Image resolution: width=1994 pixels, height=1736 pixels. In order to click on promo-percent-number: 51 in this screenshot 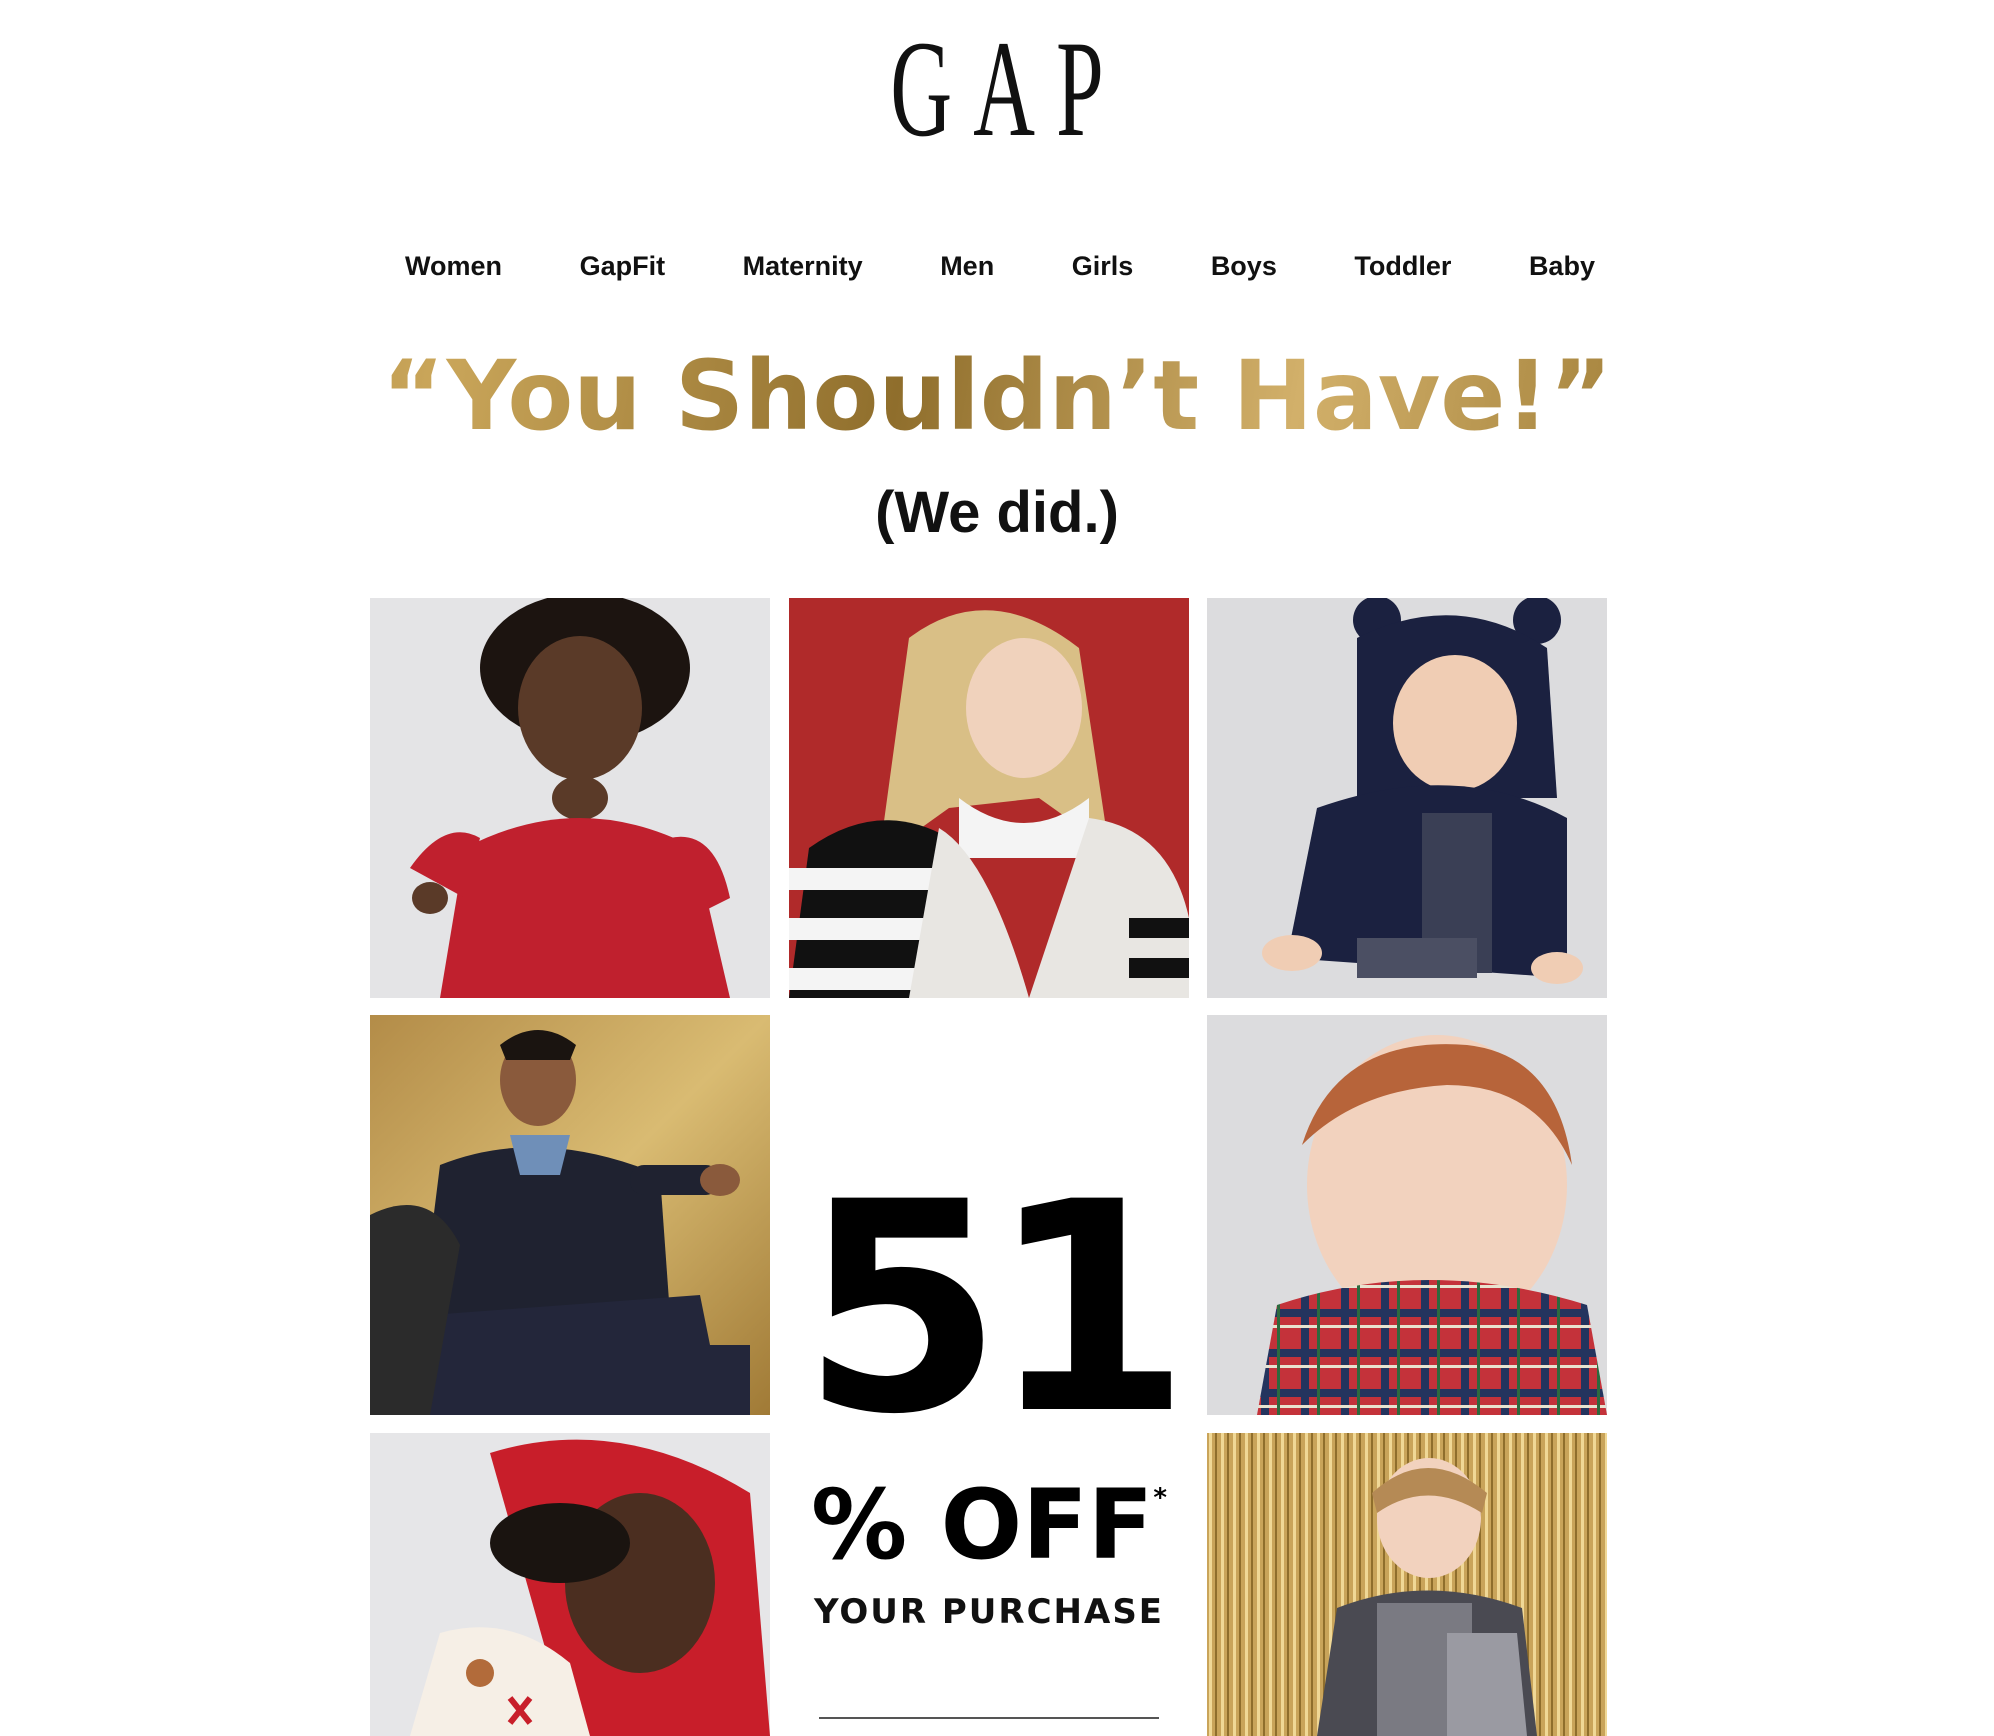, I will do `click(996, 1309)`.